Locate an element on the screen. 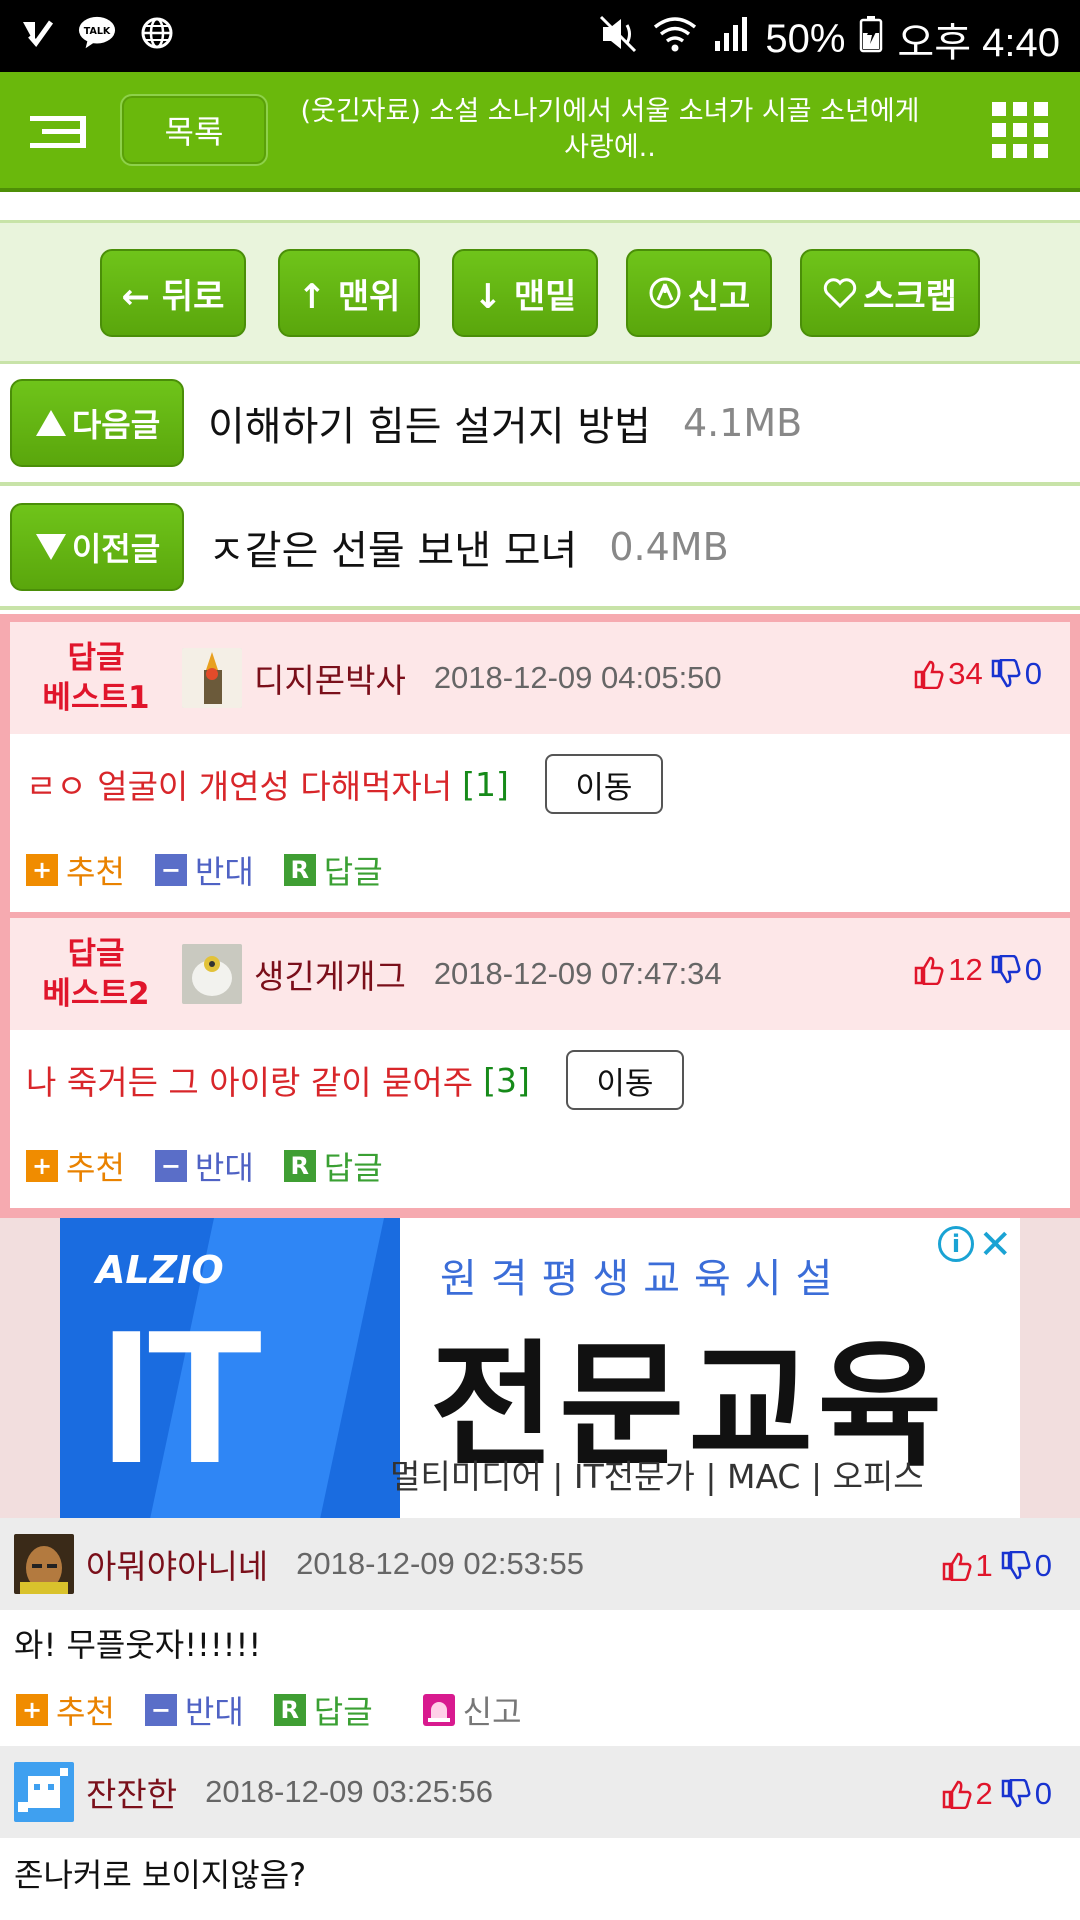  wifi-icon is located at coordinates (675, 39).